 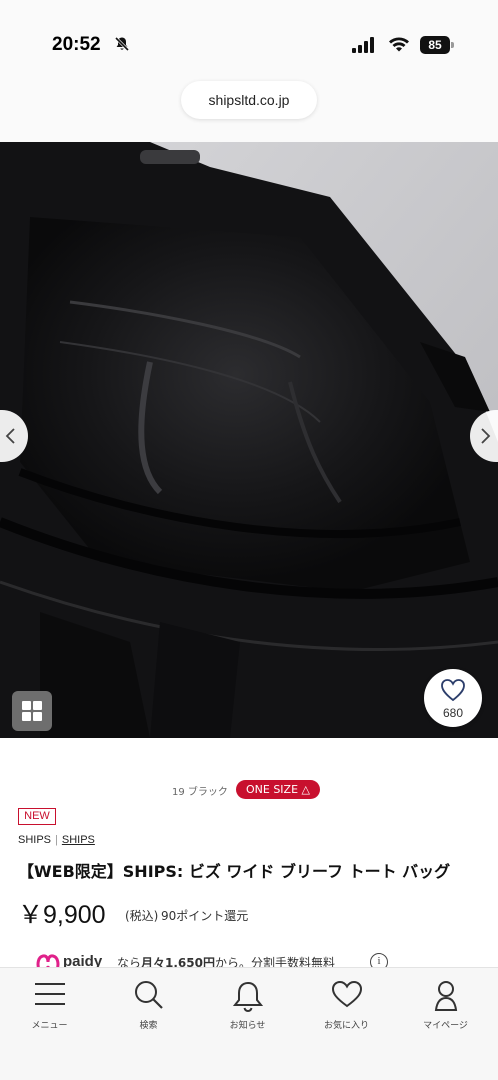 What do you see at coordinates (365, 47) in the screenshot?
I see `signal-icon` at bounding box center [365, 47].